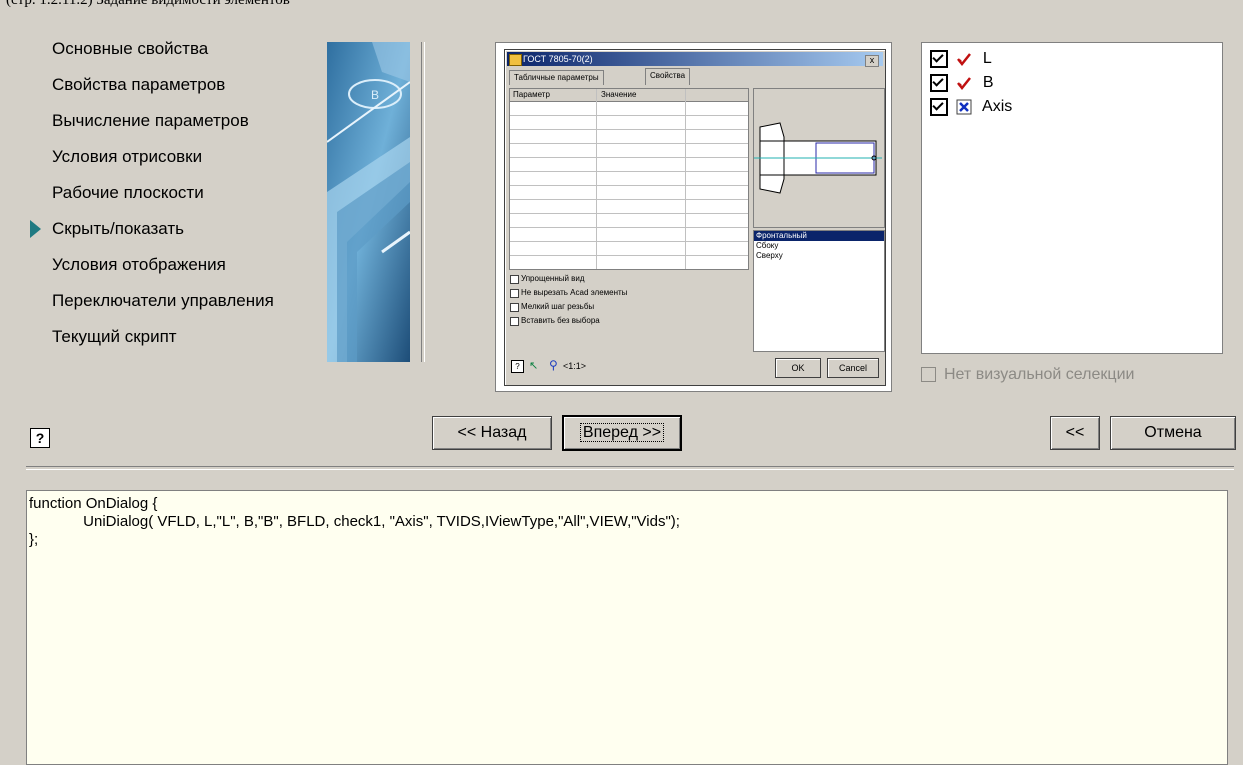  I want to click on nav-item-work-planes: Рабочие плоскости, so click(175, 198).